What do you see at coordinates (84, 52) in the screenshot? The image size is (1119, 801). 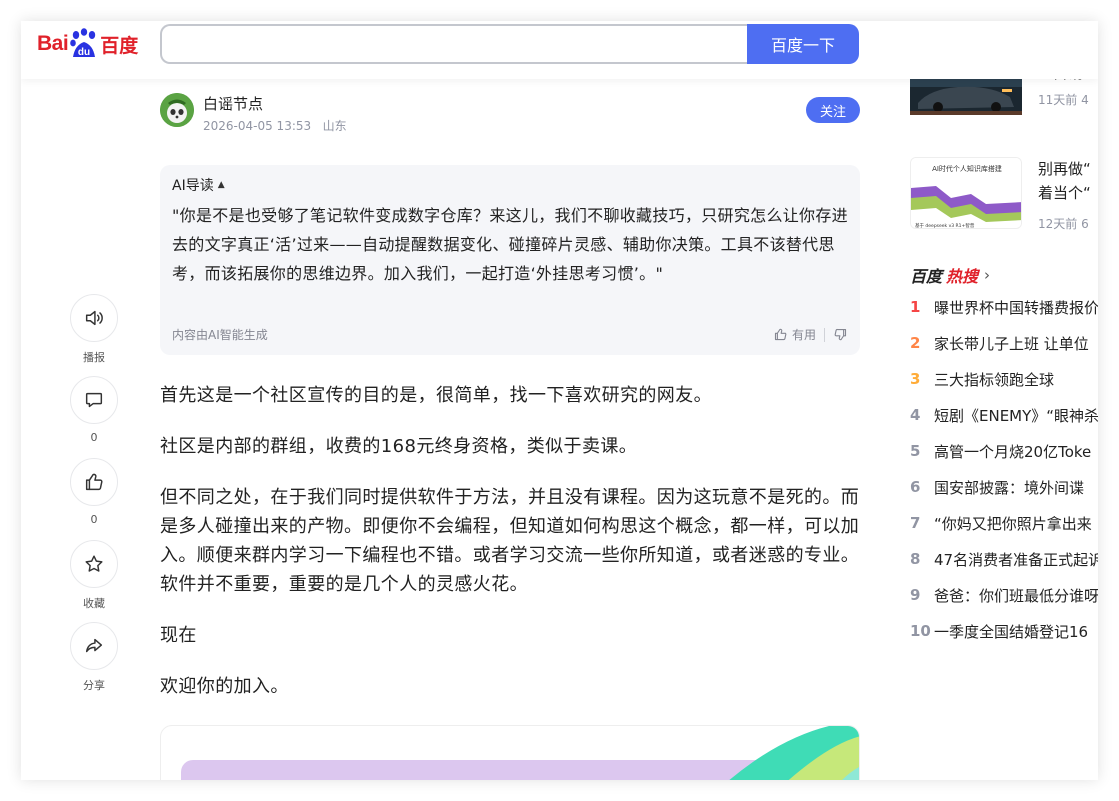 I see `svg-text: du` at bounding box center [84, 52].